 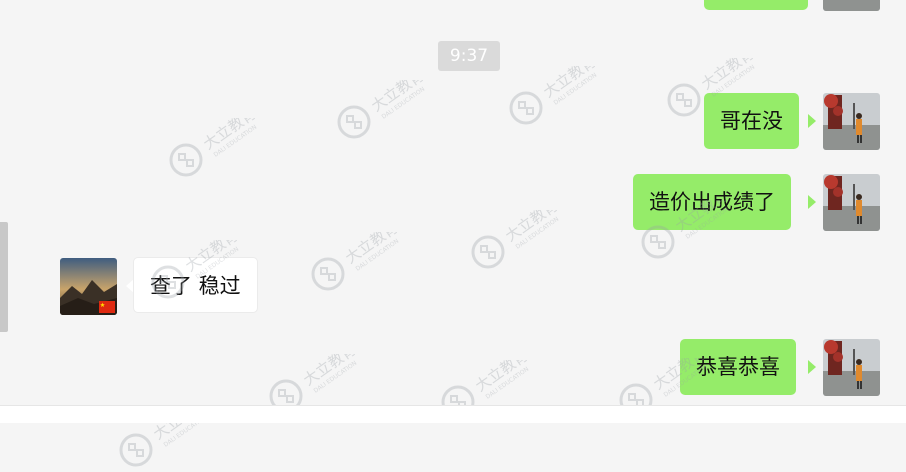 What do you see at coordinates (756, 5) in the screenshot?
I see `previous-message-bubble` at bounding box center [756, 5].